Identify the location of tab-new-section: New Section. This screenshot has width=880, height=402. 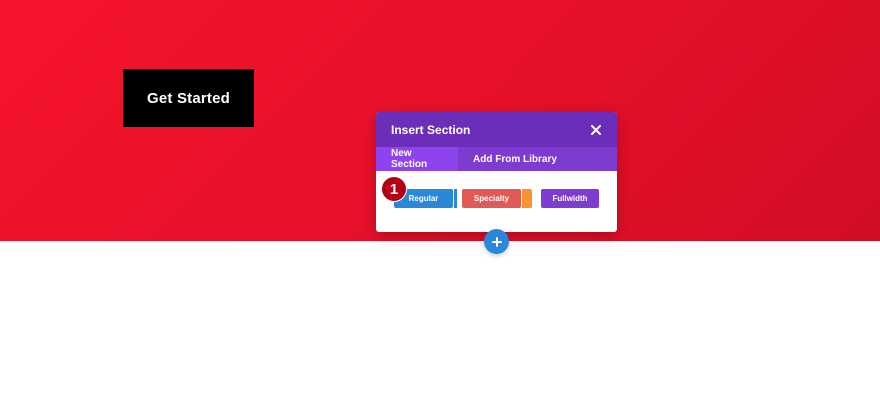
(417, 159).